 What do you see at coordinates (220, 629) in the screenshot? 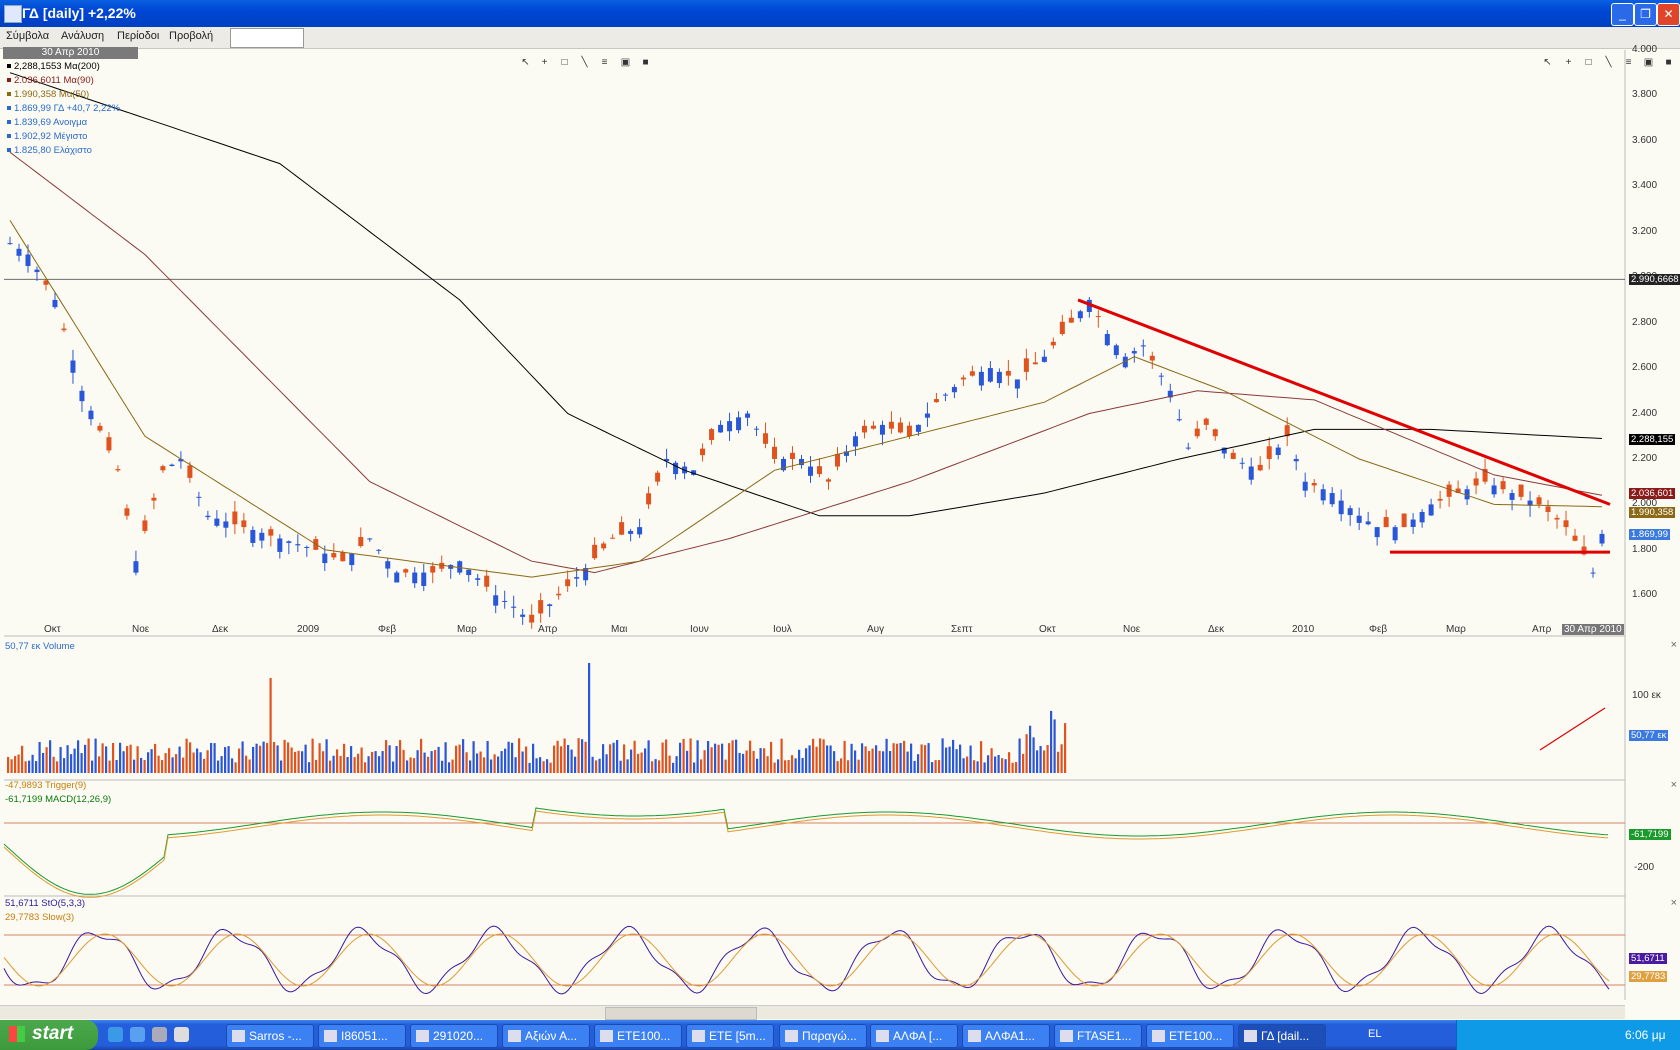
I see `x-tick-label: Δεκ` at bounding box center [220, 629].